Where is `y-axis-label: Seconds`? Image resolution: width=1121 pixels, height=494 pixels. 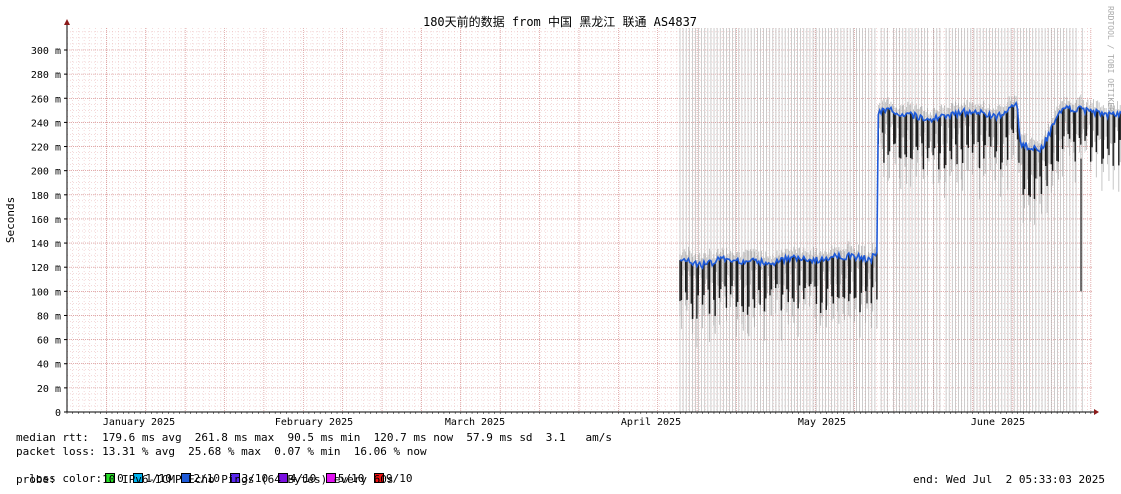
y-axis-label: Seconds is located at coordinates (10, 220).